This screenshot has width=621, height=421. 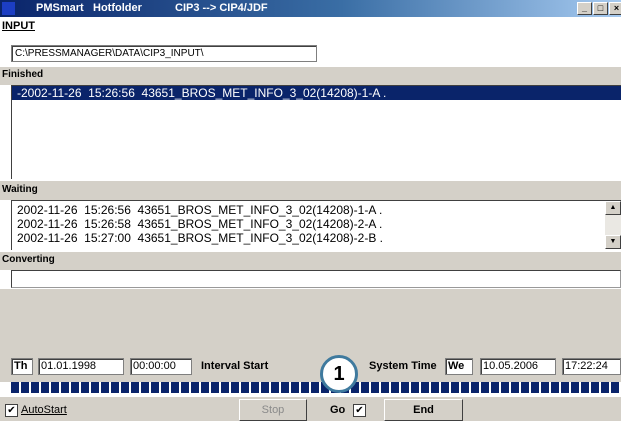 I want to click on end-button: End, so click(x=423, y=410).